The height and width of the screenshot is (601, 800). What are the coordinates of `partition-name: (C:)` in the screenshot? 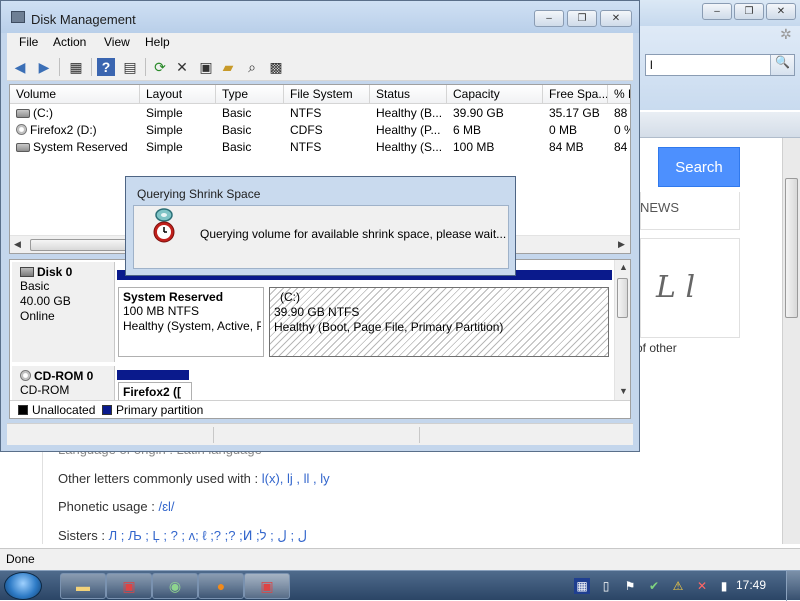 It's located at (290, 297).